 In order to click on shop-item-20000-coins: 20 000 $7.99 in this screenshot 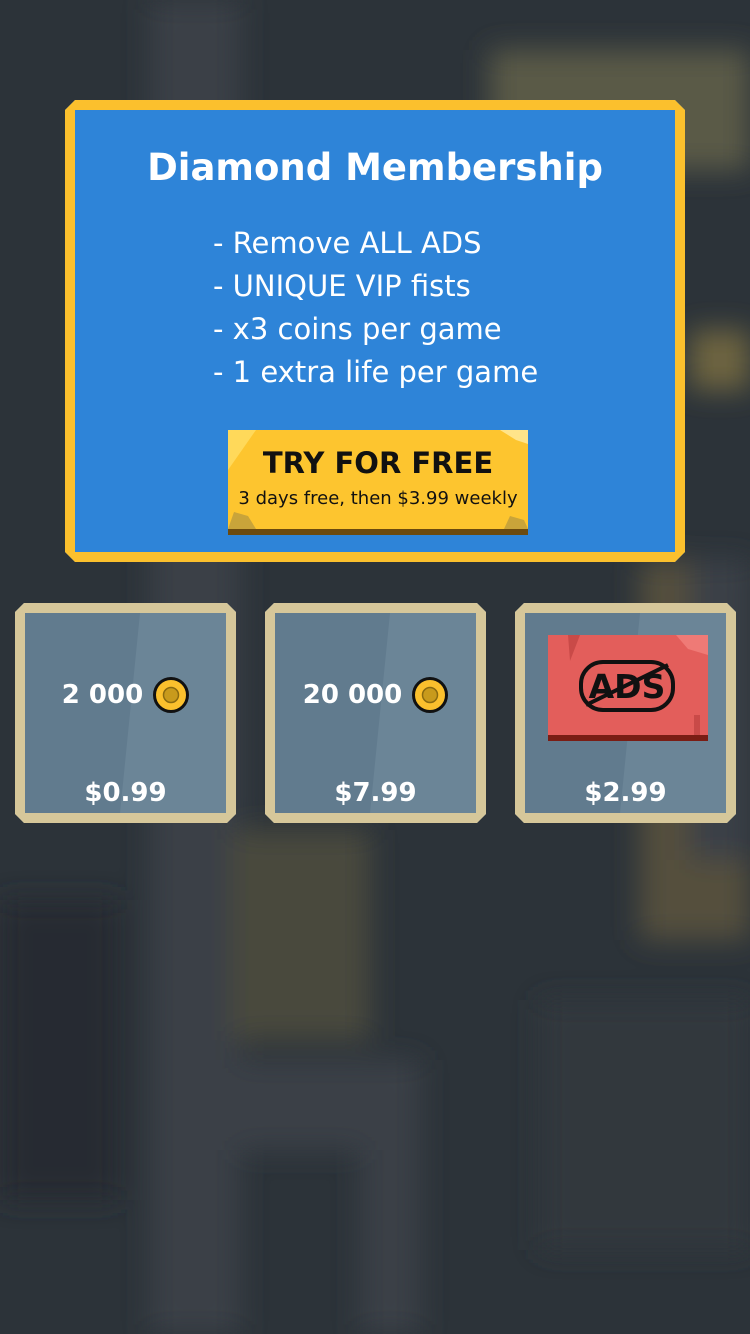, I will do `click(375, 713)`.